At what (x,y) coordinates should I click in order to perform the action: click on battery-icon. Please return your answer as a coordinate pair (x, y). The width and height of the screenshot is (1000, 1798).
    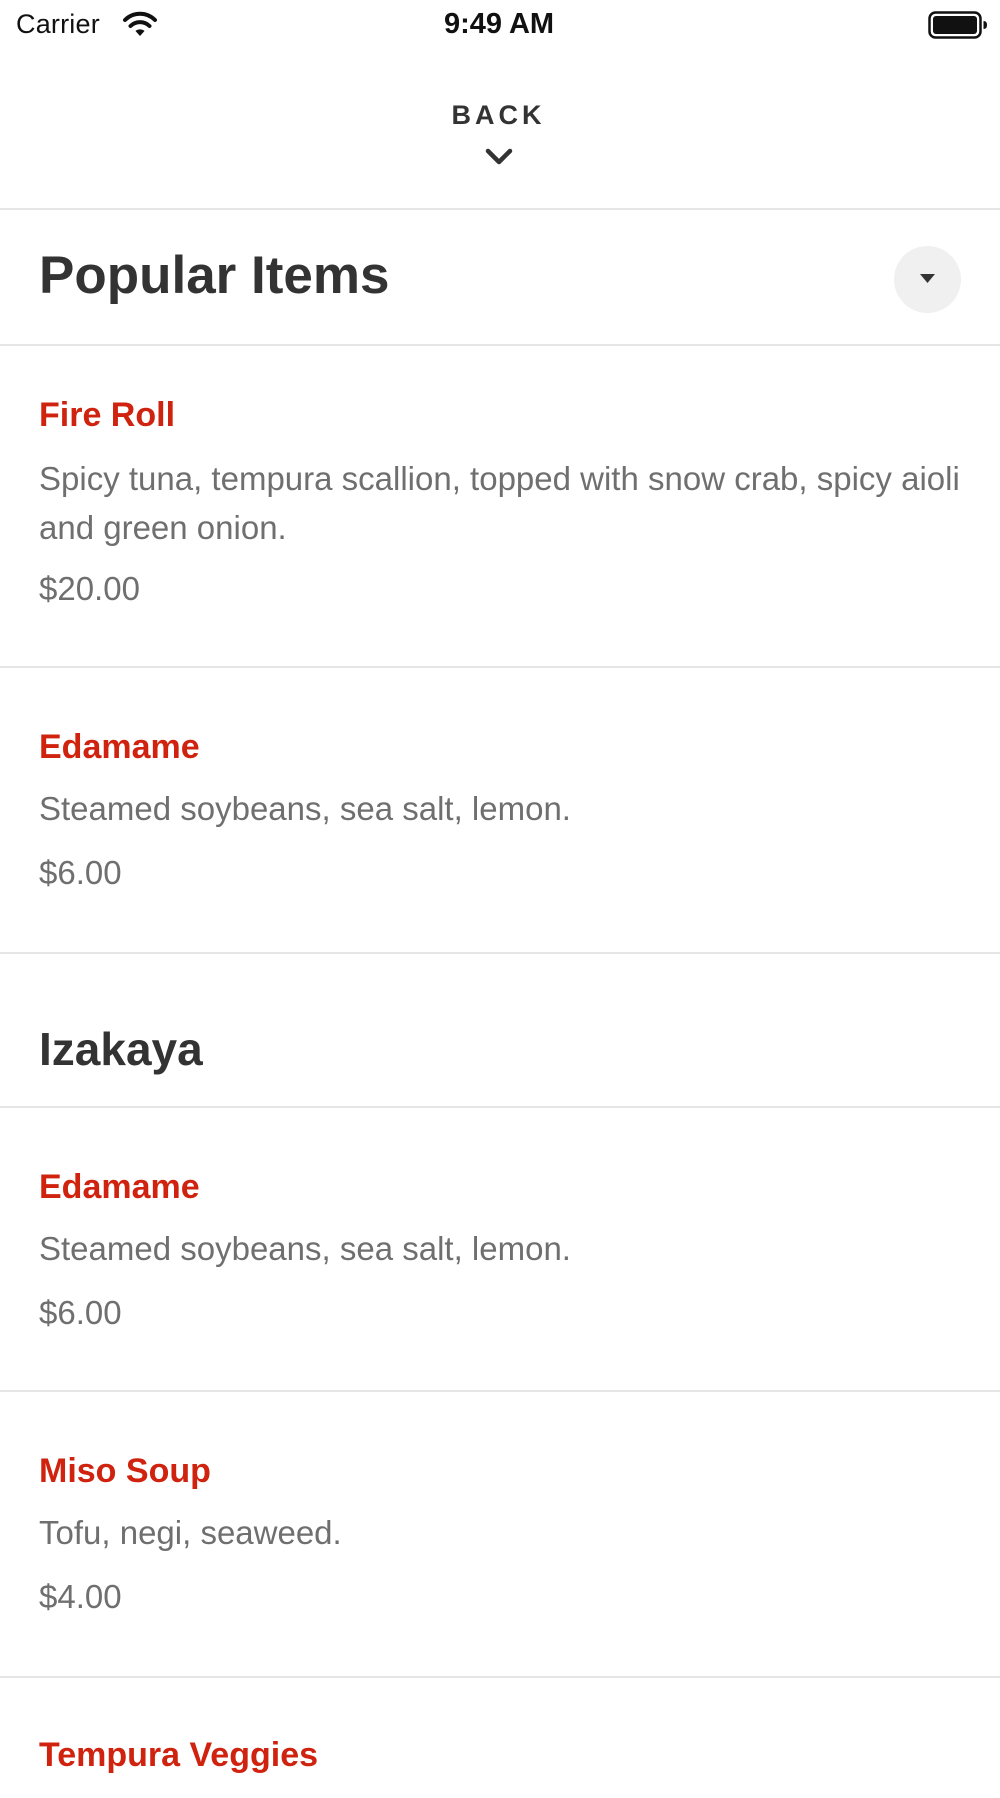
    Looking at the image, I should click on (957, 25).